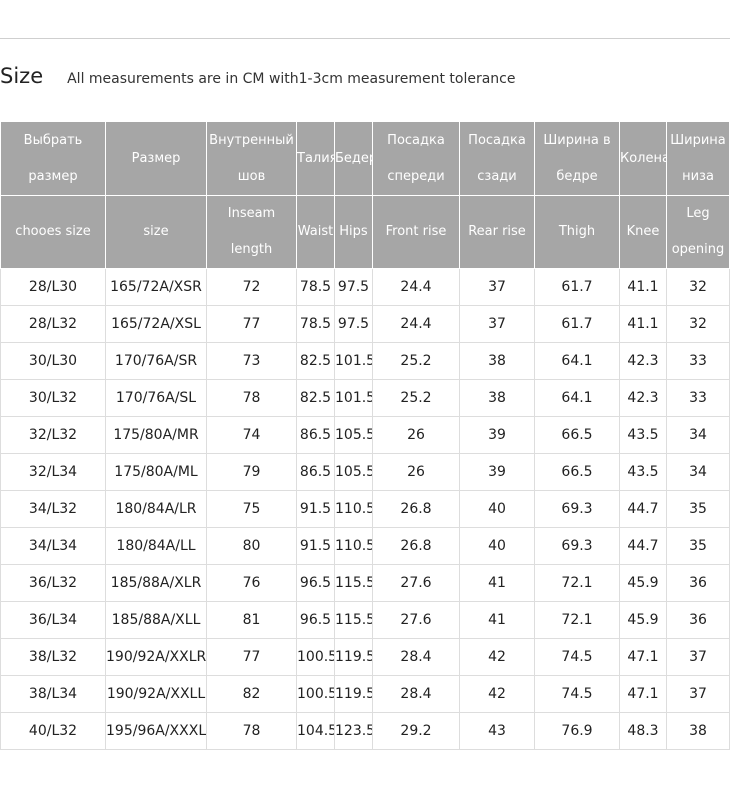 The height and width of the screenshot is (792, 730). What do you see at coordinates (156, 398) in the screenshot?
I see `table-cell: 170/76A/SL` at bounding box center [156, 398].